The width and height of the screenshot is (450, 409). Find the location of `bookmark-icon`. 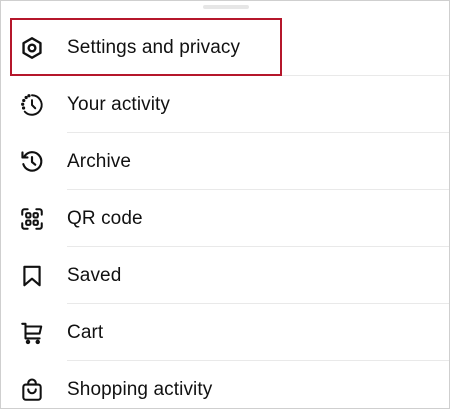

bookmark-icon is located at coordinates (32, 276).